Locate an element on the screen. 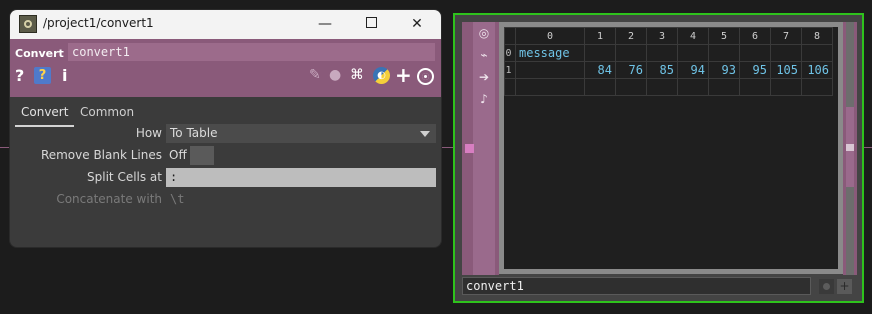 This screenshot has width=872, height=314. maximize-button is located at coordinates (371, 24).